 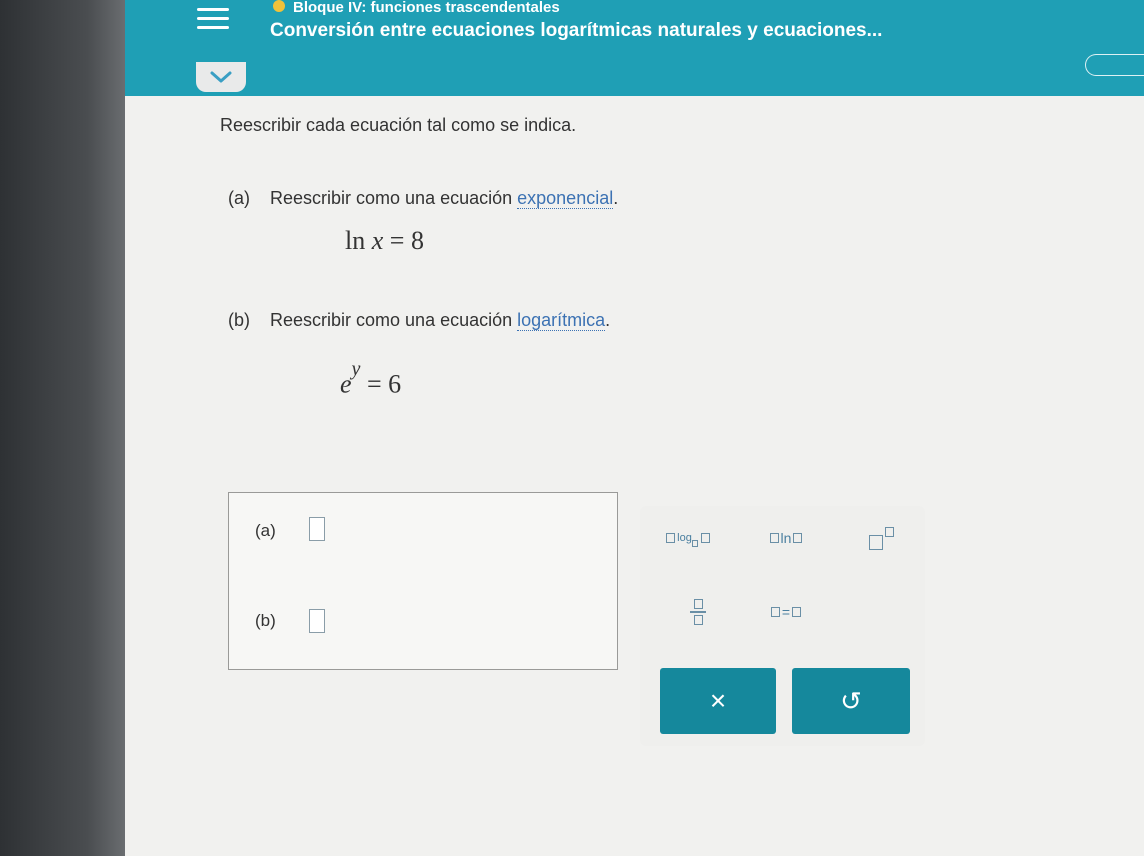 I want to click on fraction-key, so click(x=698, y=612).